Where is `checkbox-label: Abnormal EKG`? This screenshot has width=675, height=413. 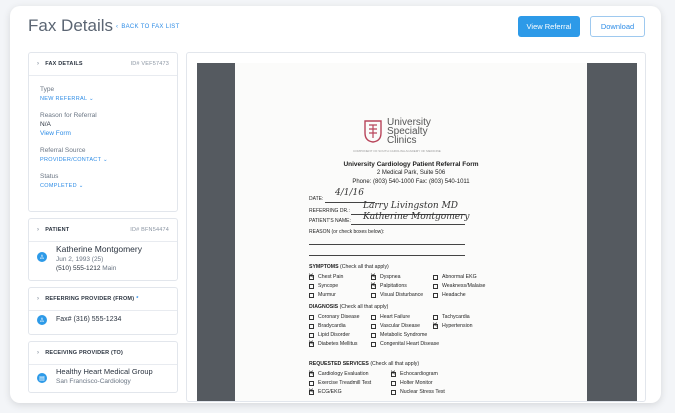
checkbox-label: Abnormal EKG is located at coordinates (459, 277).